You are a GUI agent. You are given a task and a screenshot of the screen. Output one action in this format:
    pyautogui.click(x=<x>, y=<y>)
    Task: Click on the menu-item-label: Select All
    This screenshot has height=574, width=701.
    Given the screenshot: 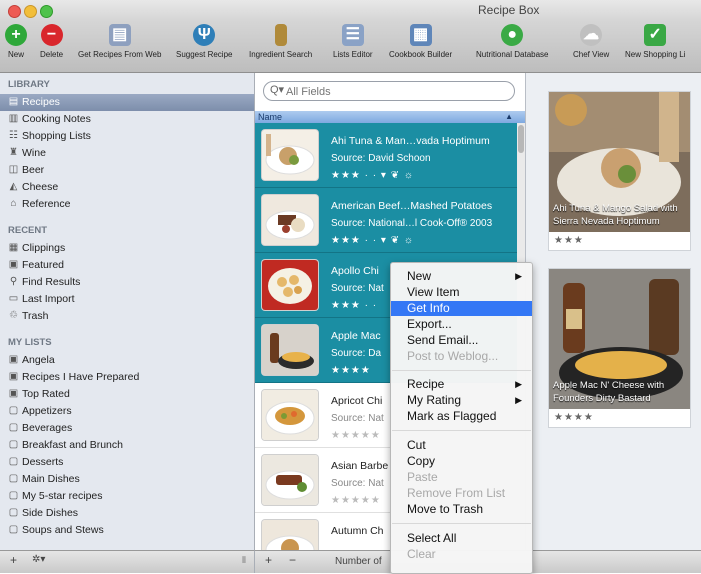 What is the action you would take?
    pyautogui.click(x=432, y=538)
    